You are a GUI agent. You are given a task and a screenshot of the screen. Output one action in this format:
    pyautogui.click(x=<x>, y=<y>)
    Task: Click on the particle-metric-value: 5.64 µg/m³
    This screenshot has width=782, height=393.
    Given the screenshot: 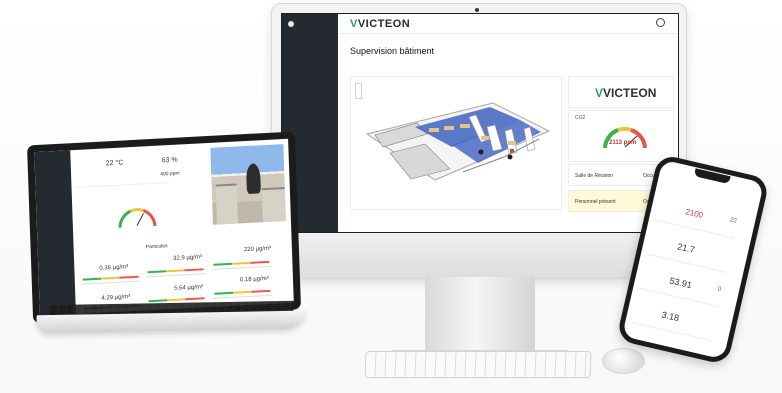 What is the action you would take?
    pyautogui.click(x=189, y=288)
    